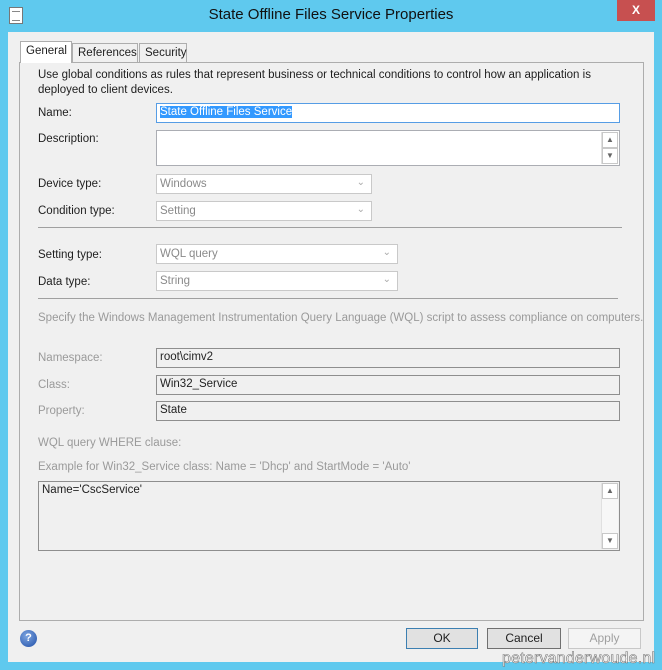 The image size is (662, 670). Describe the element at coordinates (105, 53) in the screenshot. I see `tab-references: References` at that location.